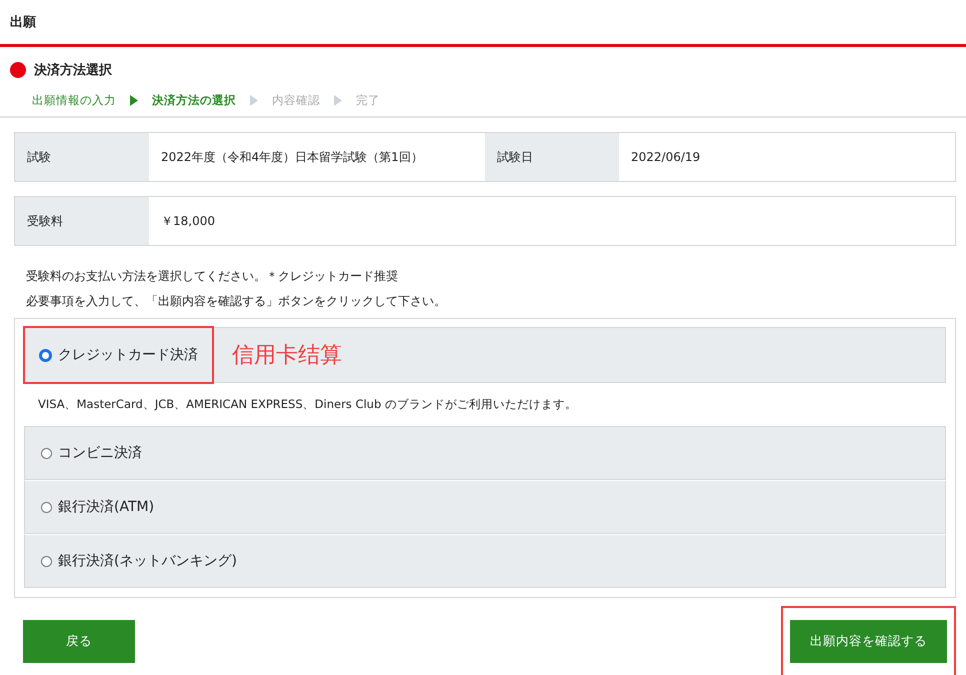 The width and height of the screenshot is (966, 675). Describe the element at coordinates (82, 157) in the screenshot. I see `label-cell: 試験` at that location.